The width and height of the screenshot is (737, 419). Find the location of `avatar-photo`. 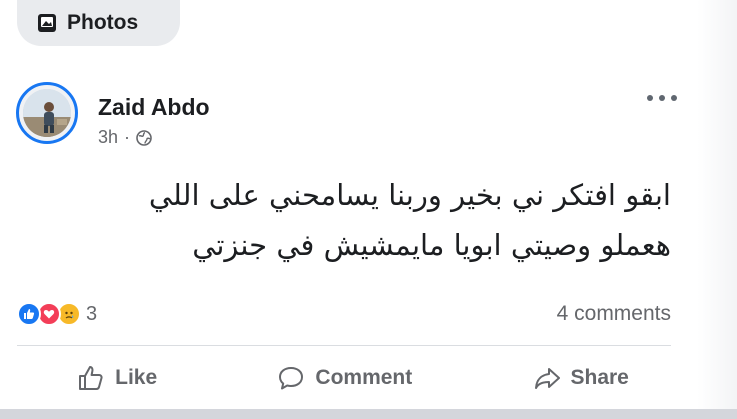

avatar-photo is located at coordinates (47, 113).